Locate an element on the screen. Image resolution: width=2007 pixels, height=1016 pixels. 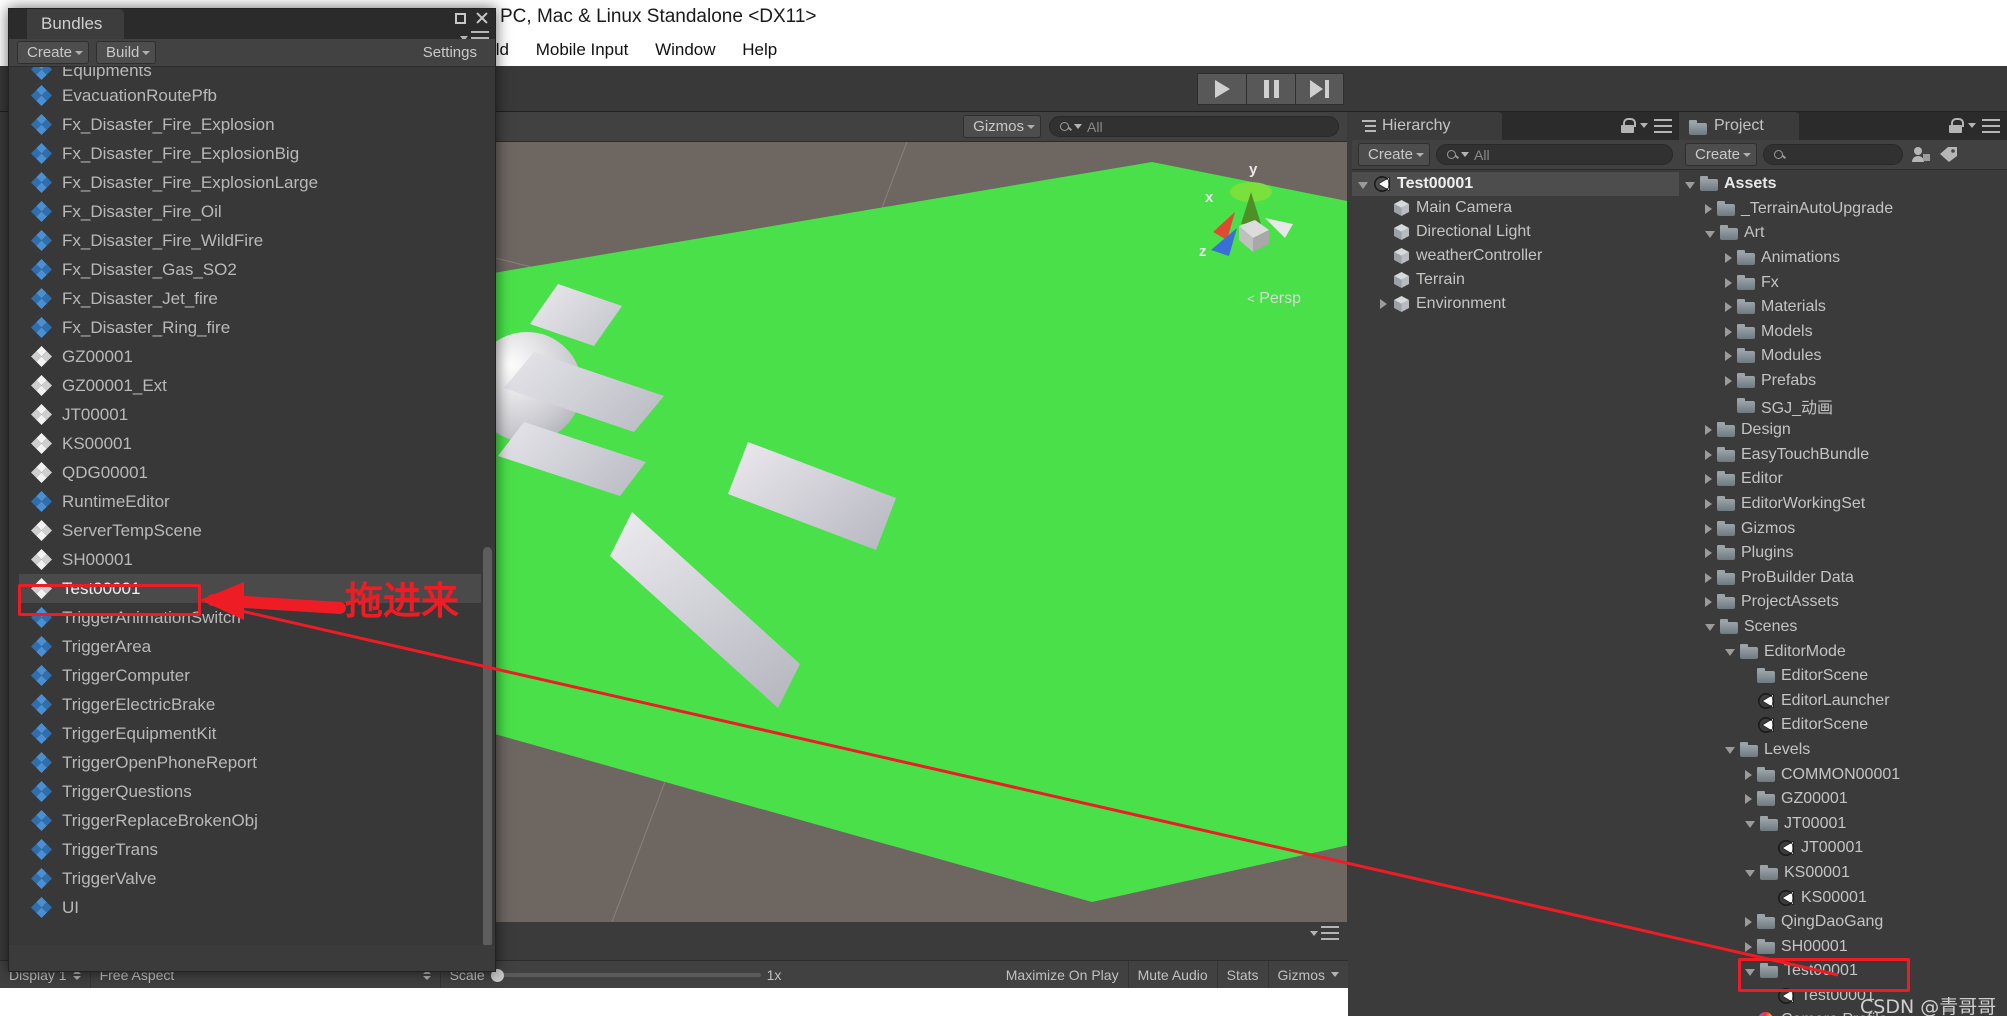
project-tree-row: Animations is located at coordinates (1843, 258).